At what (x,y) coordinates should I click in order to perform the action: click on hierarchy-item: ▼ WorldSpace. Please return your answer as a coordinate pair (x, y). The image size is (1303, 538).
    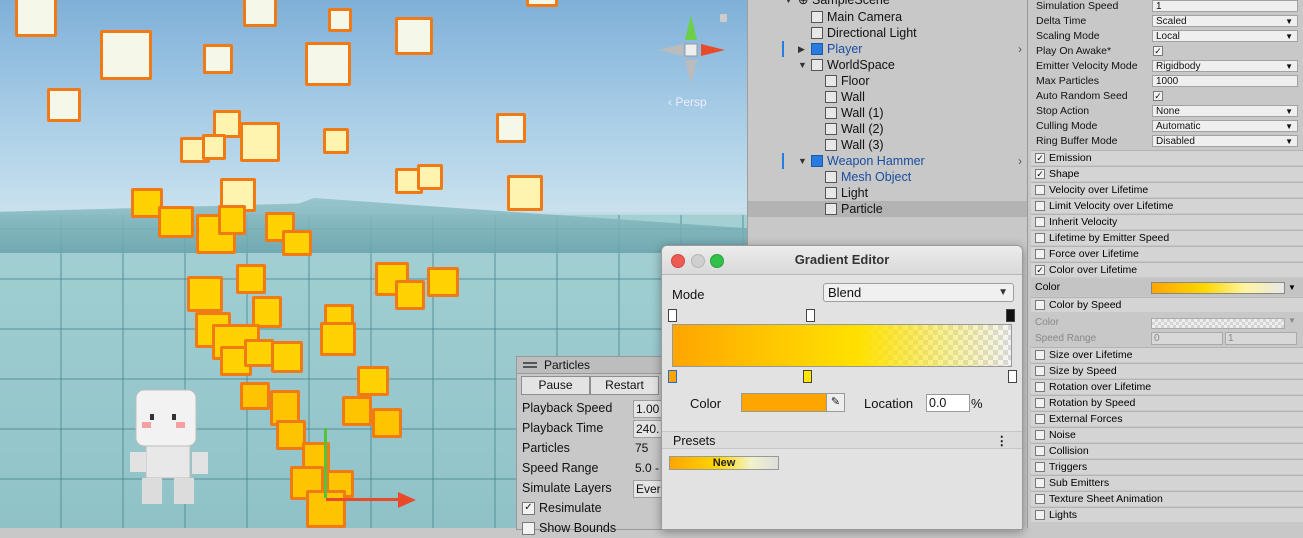
    Looking at the image, I should click on (888, 65).